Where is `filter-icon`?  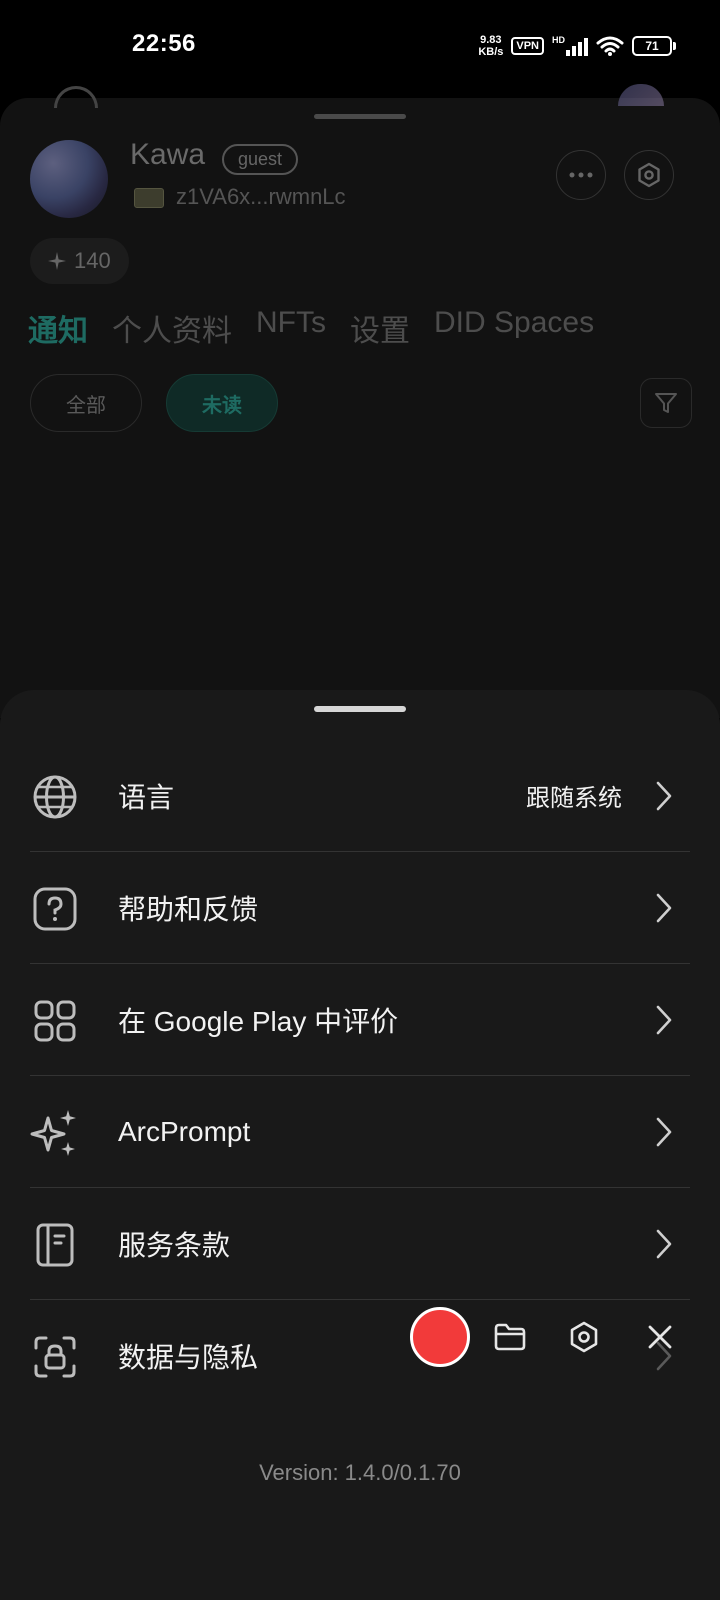
filter-icon is located at coordinates (666, 403).